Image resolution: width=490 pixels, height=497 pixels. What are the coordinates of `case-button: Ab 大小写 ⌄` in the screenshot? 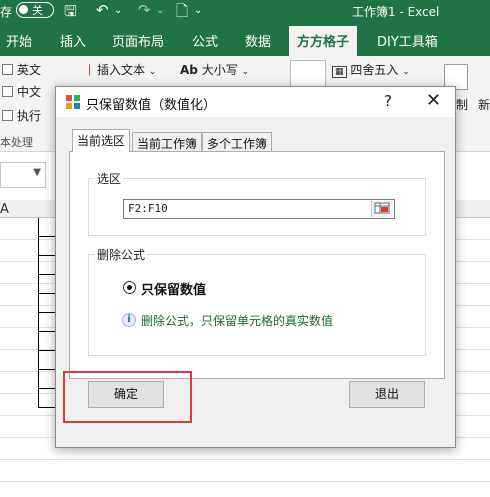 It's located at (214, 69).